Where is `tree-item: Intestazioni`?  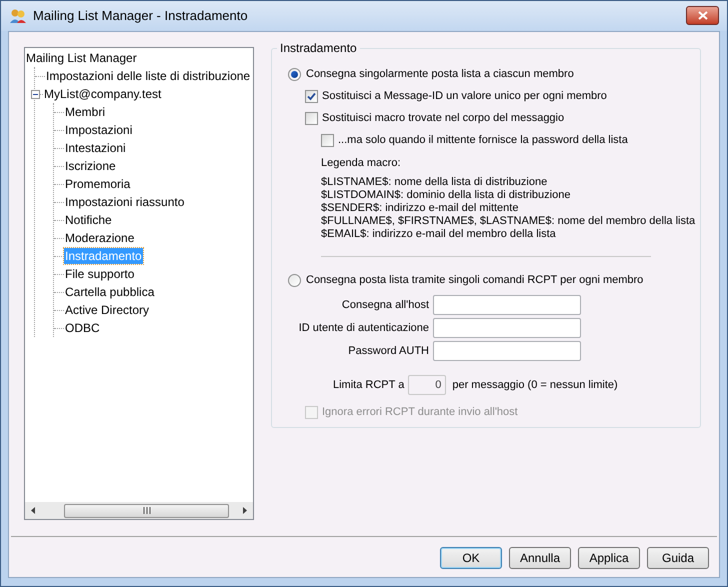 tree-item: Intestazioni is located at coordinates (95, 148).